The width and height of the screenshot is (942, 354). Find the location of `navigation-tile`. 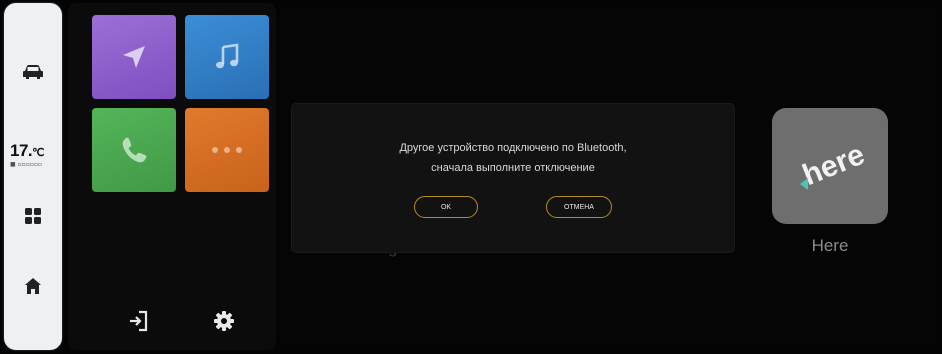

navigation-tile is located at coordinates (134, 57).